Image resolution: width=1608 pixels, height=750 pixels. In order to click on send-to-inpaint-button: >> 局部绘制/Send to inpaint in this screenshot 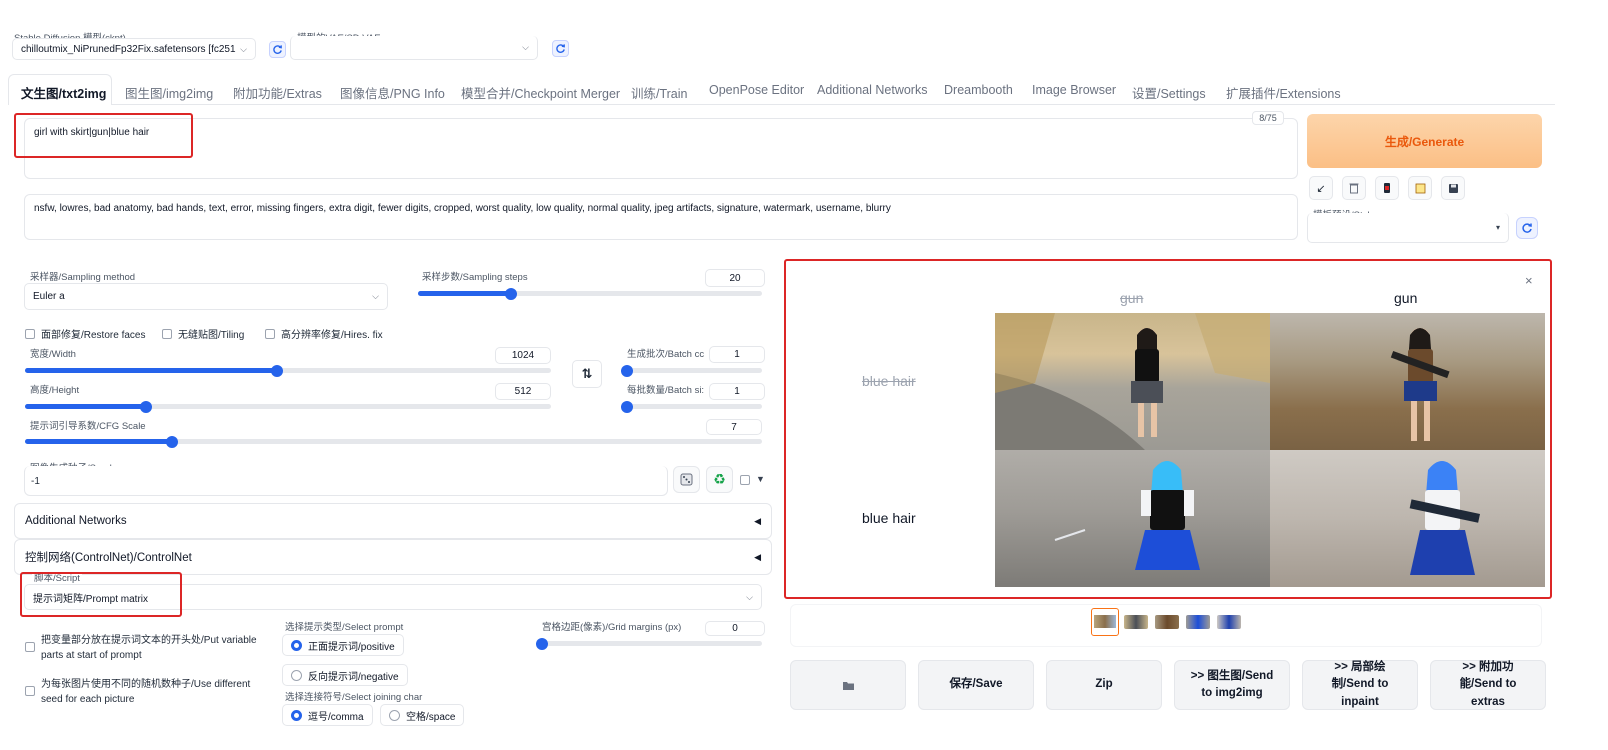, I will do `click(1360, 685)`.